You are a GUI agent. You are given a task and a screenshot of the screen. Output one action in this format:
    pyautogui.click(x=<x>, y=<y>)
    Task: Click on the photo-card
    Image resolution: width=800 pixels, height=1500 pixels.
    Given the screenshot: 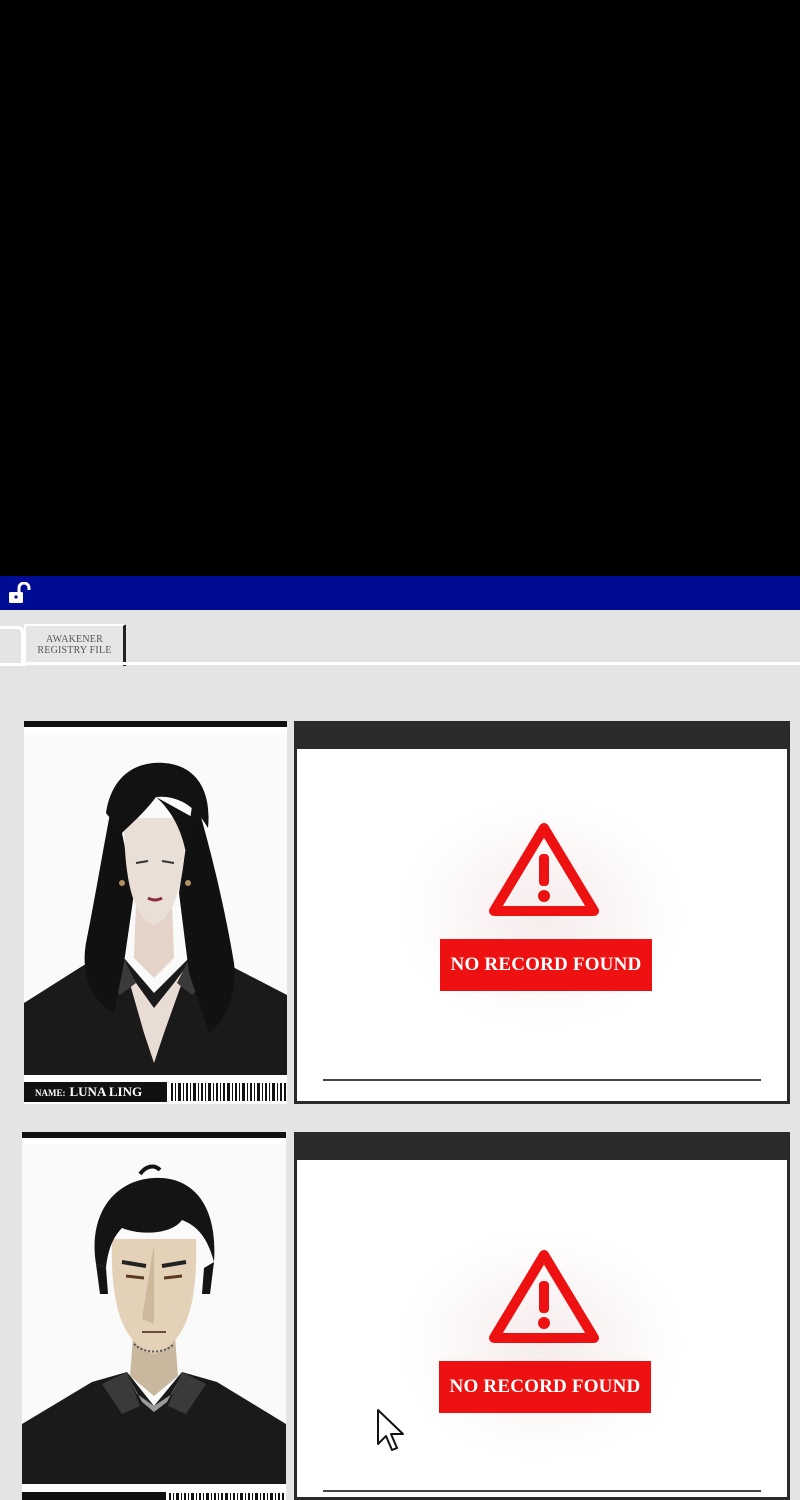 What is the action you would take?
    pyautogui.click(x=154, y=1316)
    